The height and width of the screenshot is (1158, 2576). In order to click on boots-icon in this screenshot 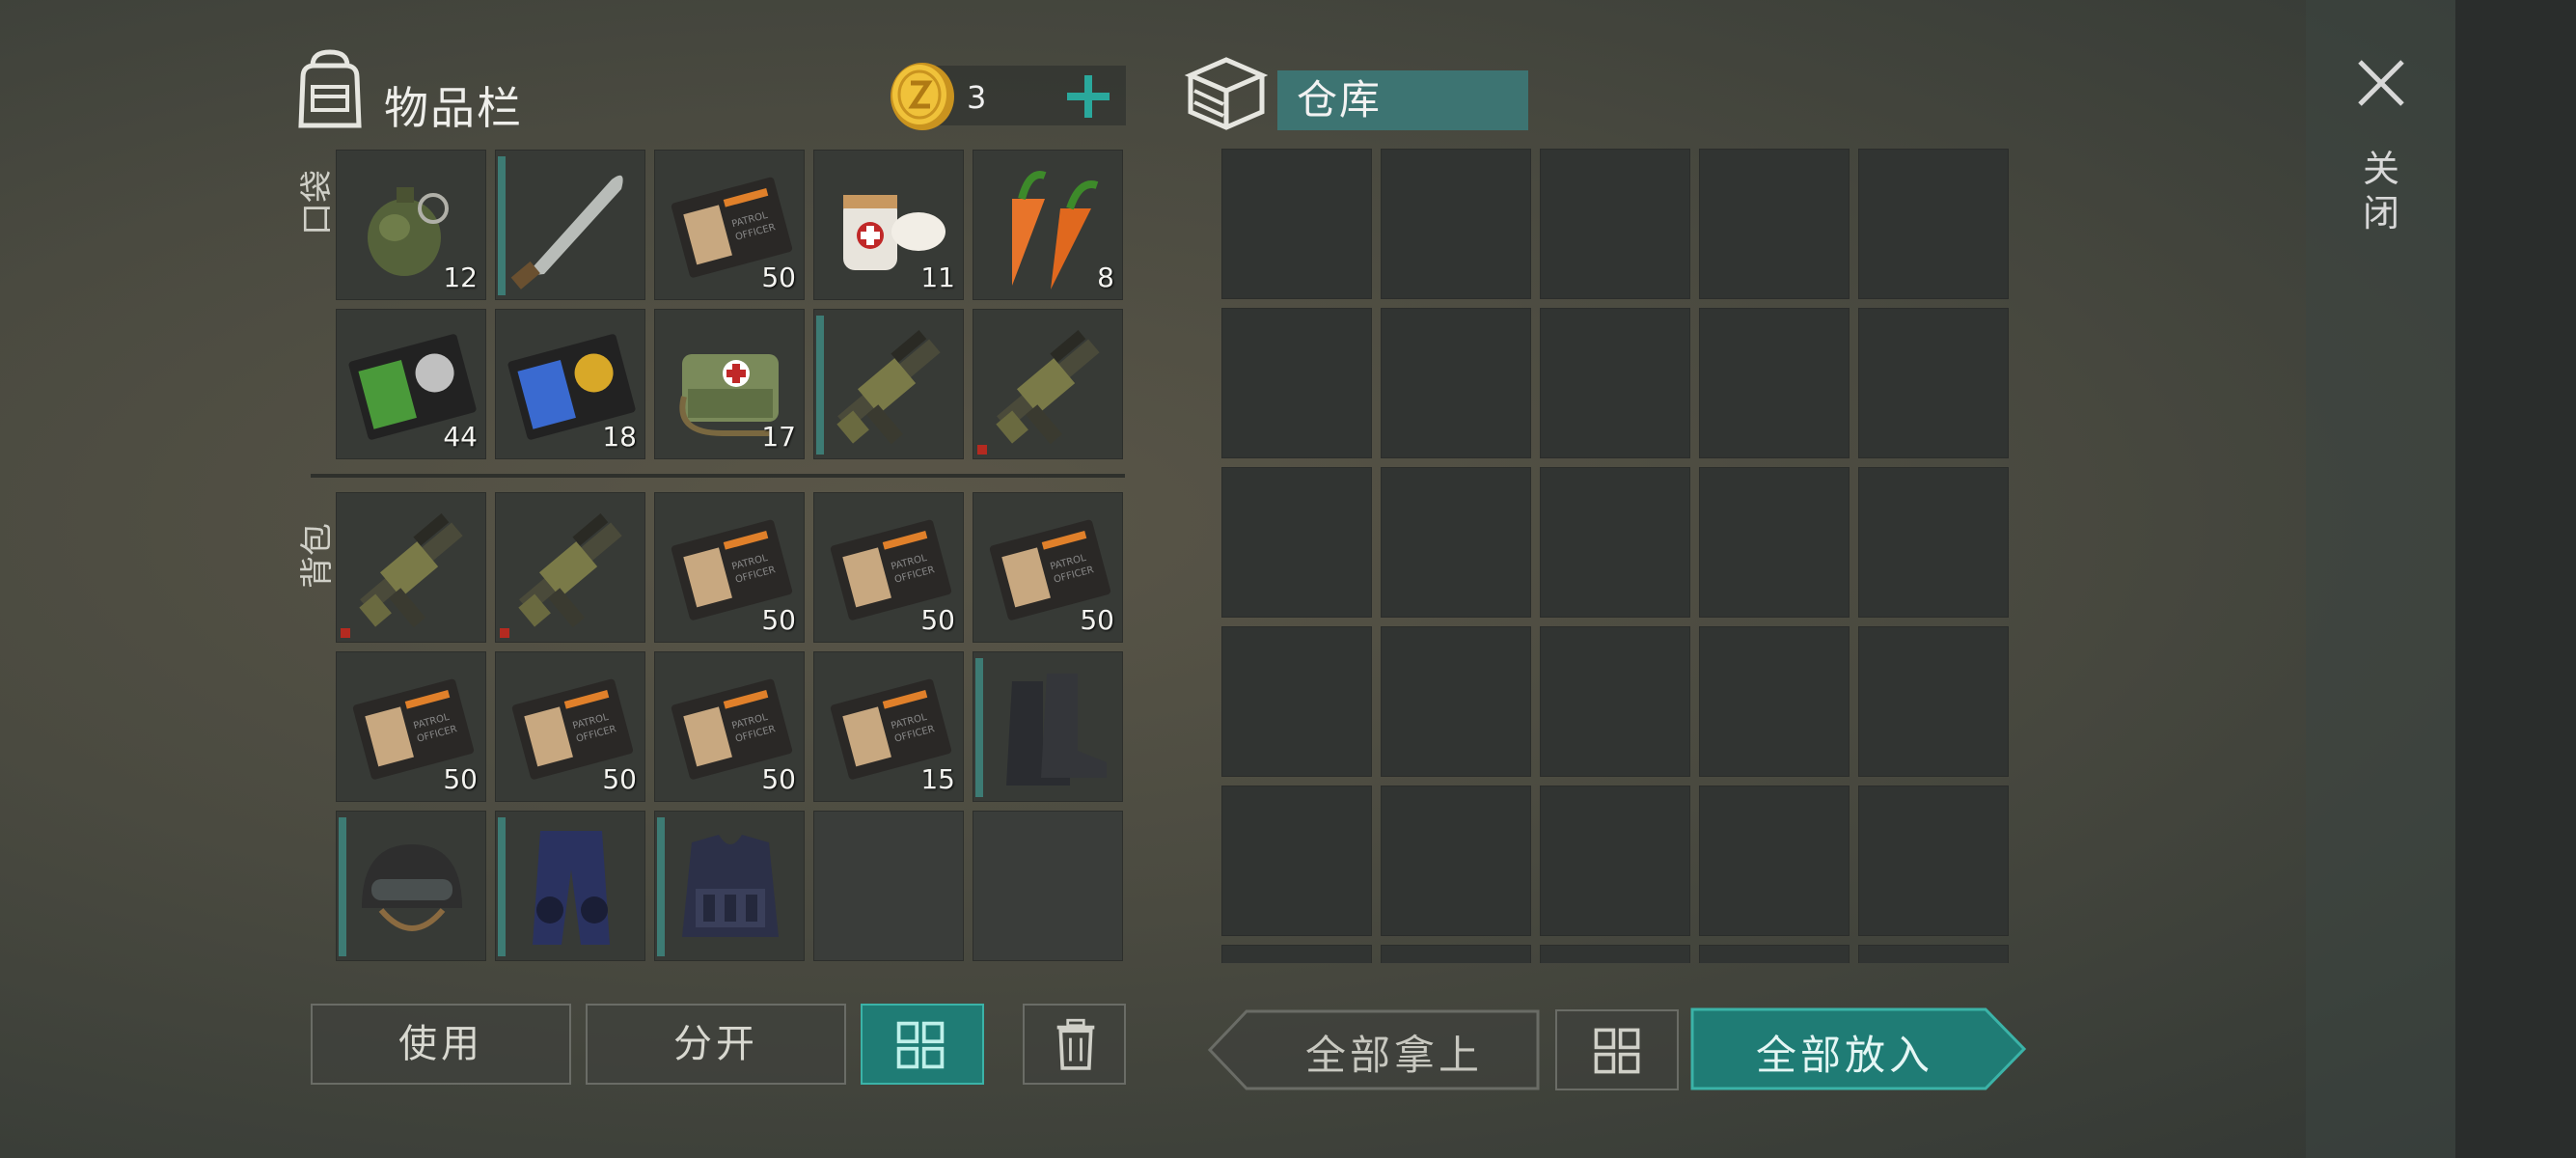, I will do `click(1056, 730)`.